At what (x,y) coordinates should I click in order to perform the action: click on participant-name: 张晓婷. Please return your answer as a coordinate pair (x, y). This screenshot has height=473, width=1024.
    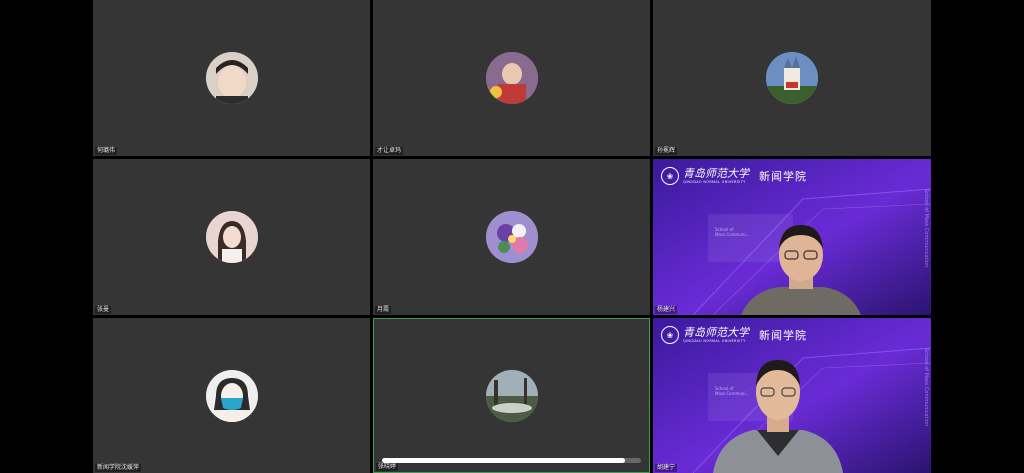
    Looking at the image, I should click on (387, 467).